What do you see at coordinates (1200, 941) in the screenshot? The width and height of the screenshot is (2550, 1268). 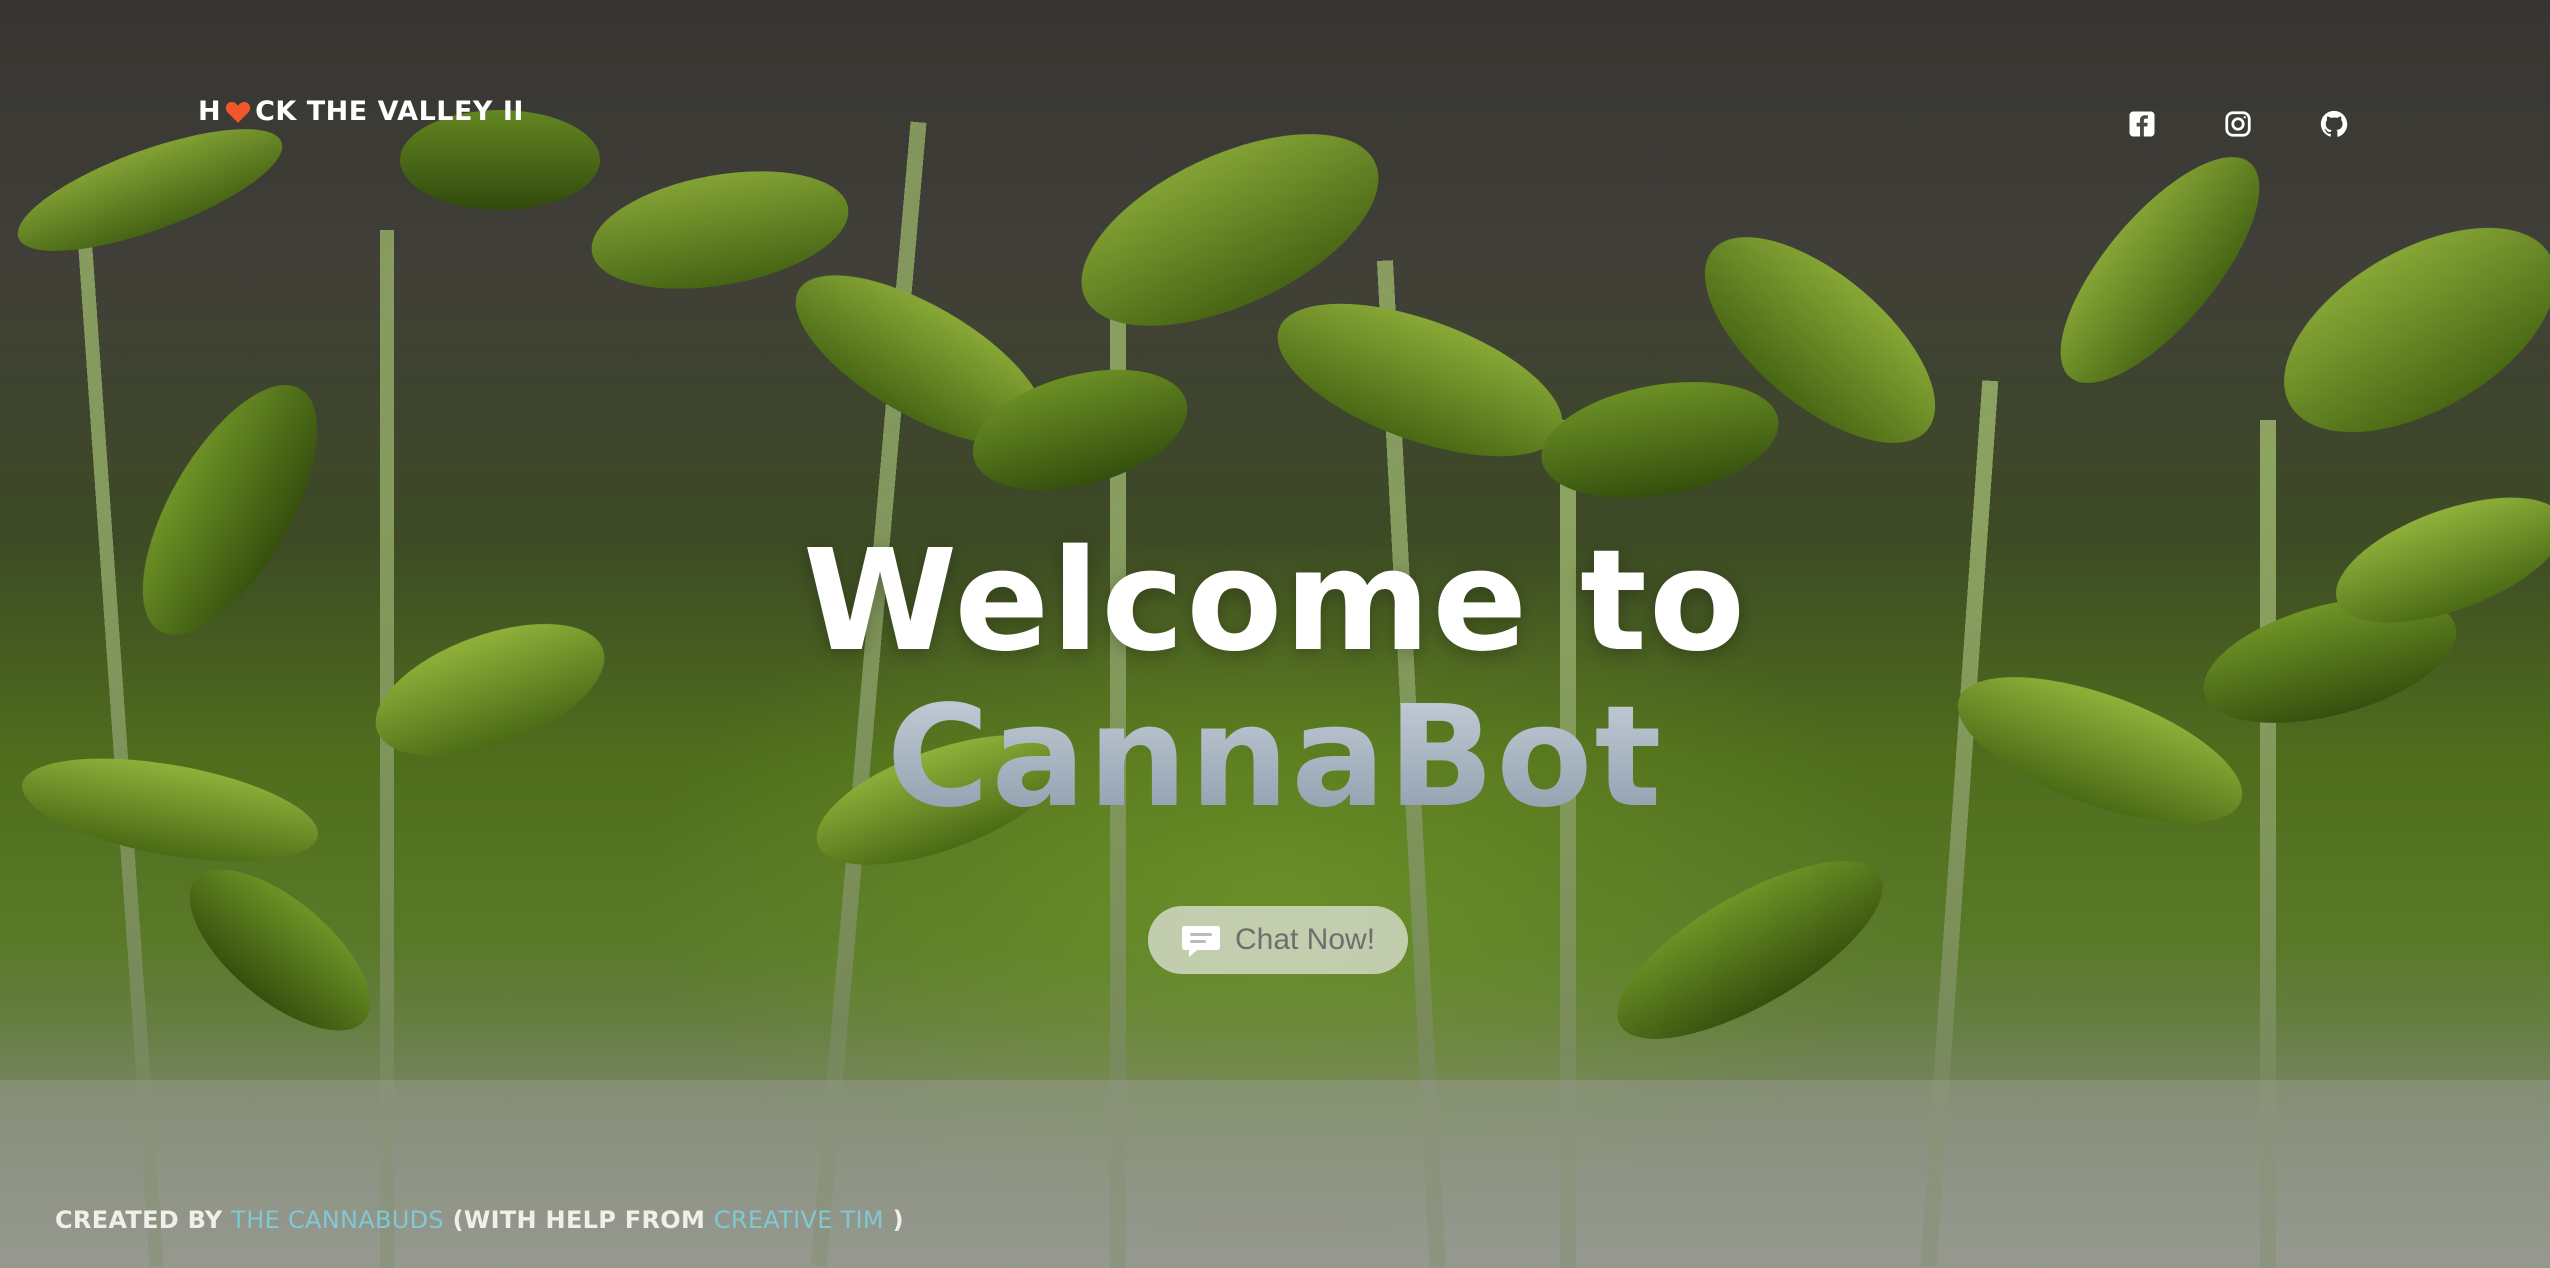 I see `chat-bubble-icon` at bounding box center [1200, 941].